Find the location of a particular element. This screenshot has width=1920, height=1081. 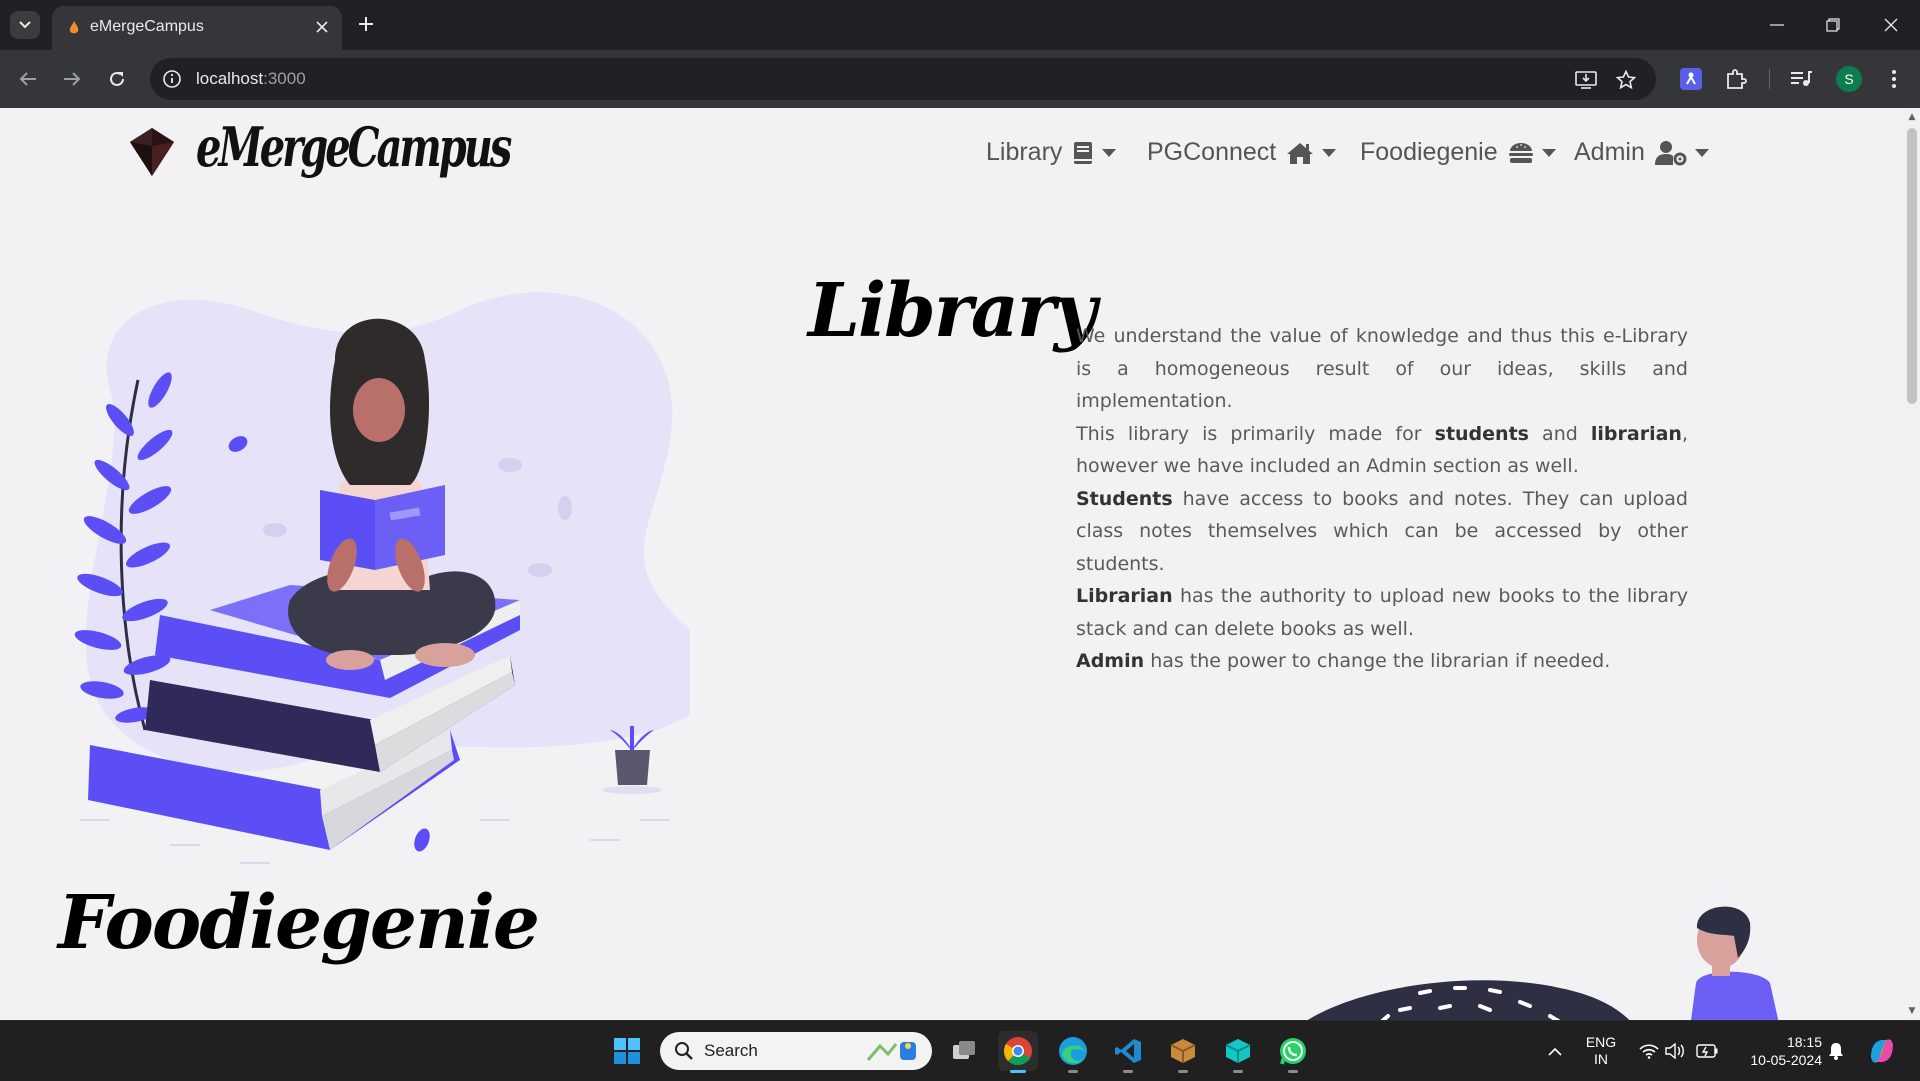

nav-admin-label: Admin is located at coordinates (1609, 152).